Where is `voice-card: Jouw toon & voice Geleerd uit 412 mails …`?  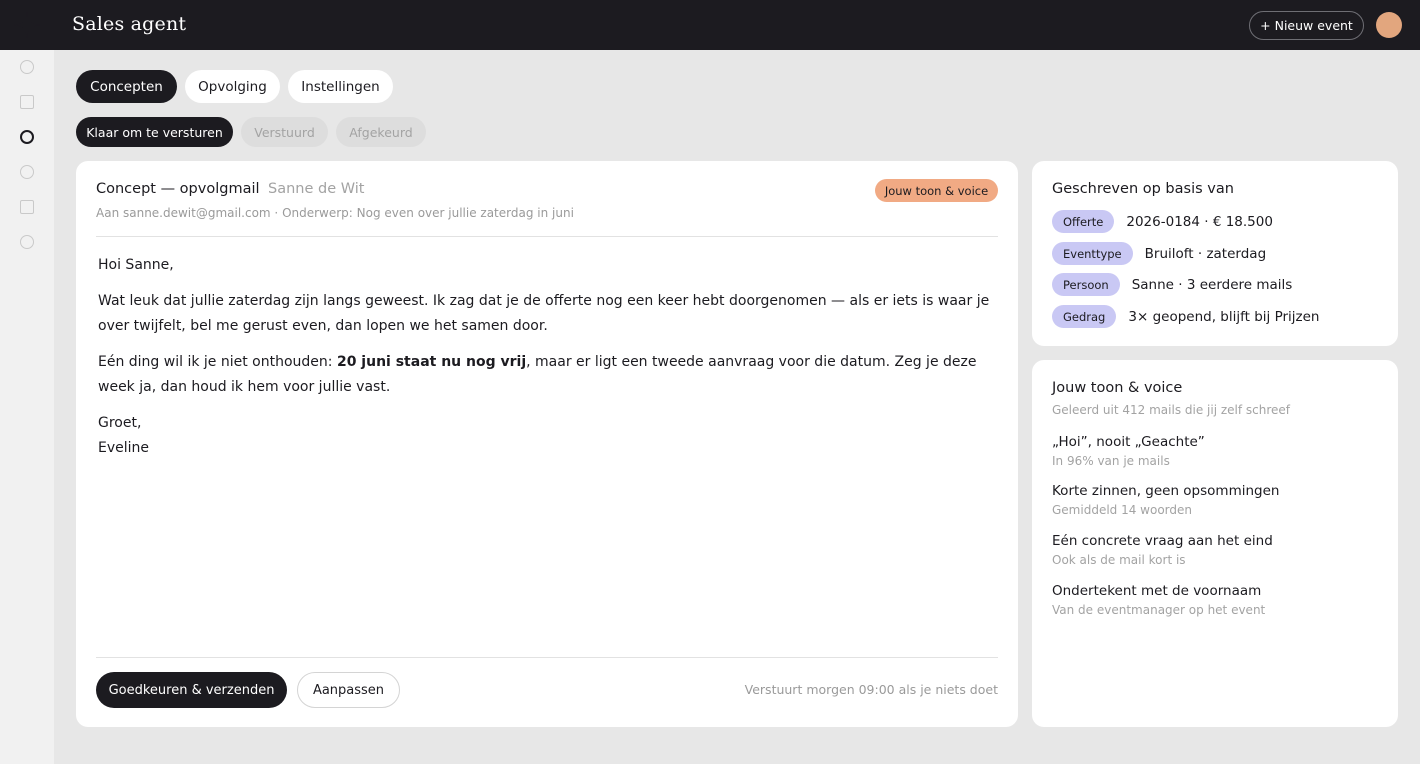 voice-card: Jouw toon & voice Geleerd uit 412 mails … is located at coordinates (1215, 543).